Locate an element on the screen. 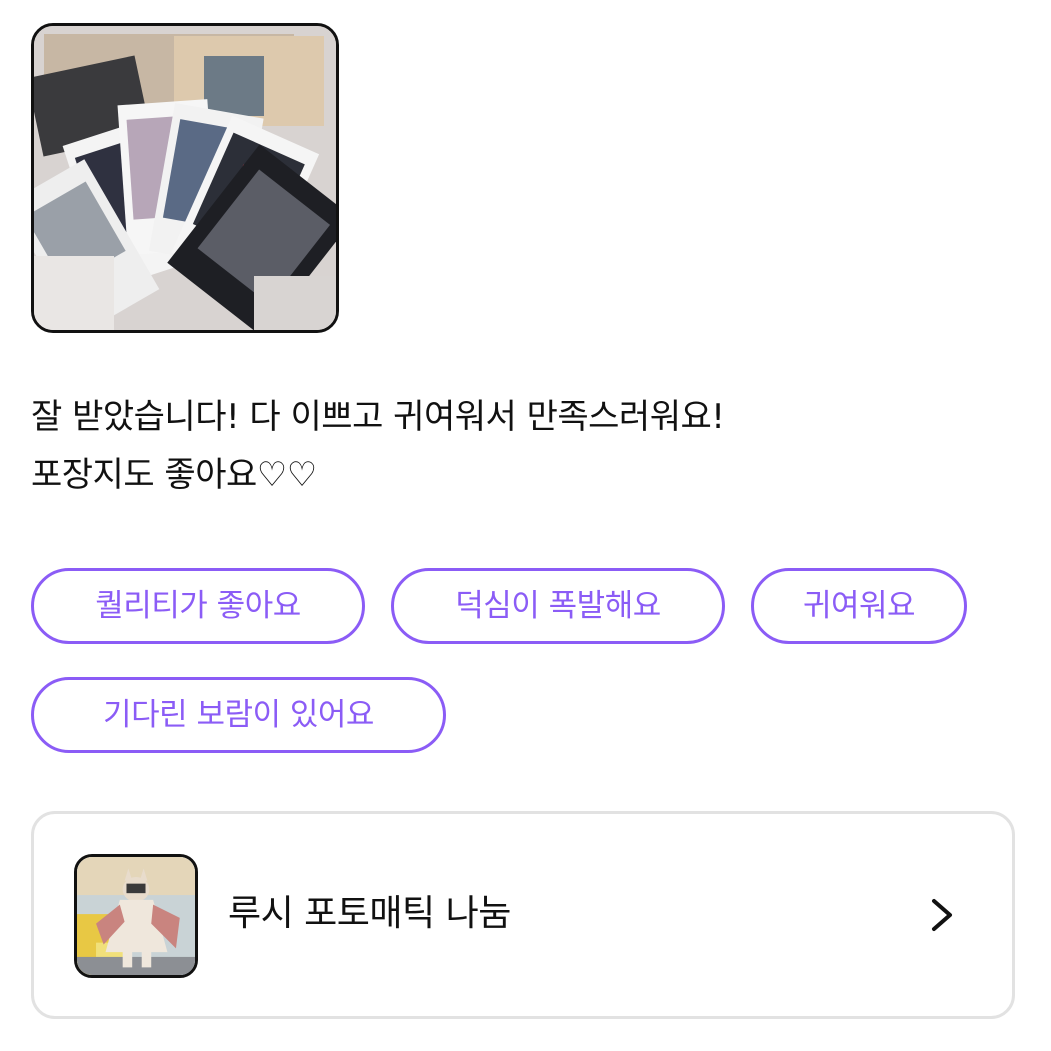 The width and height of the screenshot is (1051, 1051). review-photo-image is located at coordinates (185, 178).